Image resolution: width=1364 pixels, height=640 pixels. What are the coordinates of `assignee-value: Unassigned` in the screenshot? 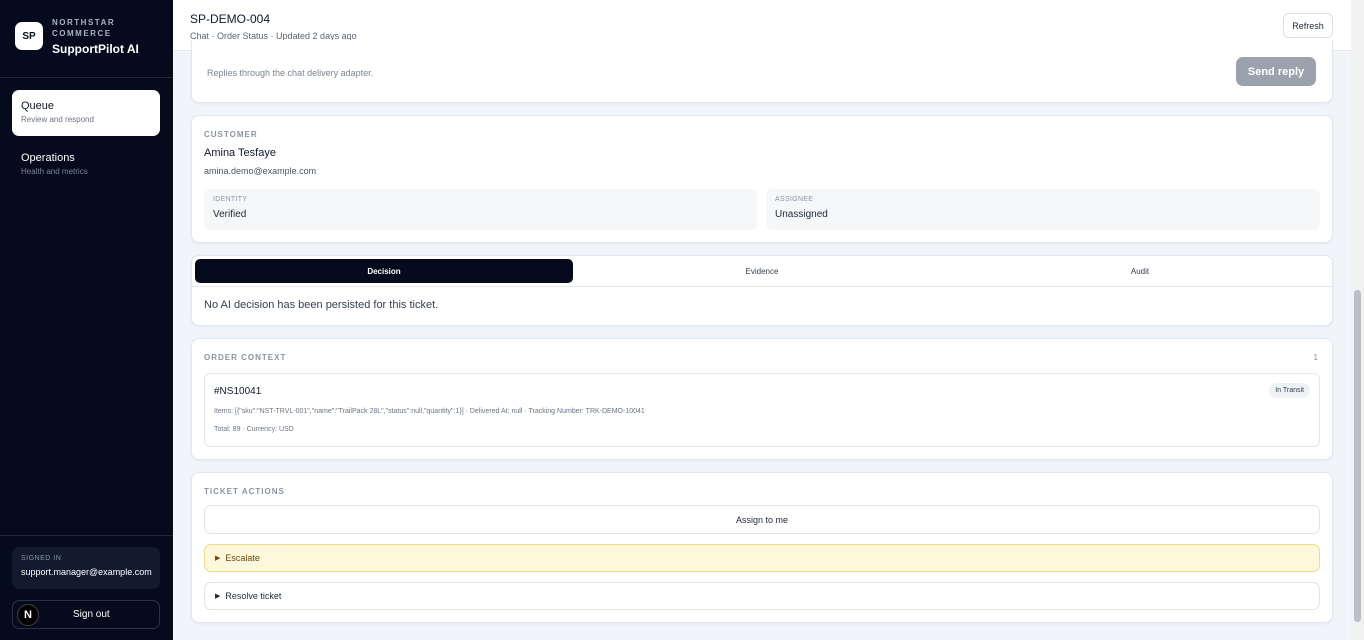 It's located at (801, 214).